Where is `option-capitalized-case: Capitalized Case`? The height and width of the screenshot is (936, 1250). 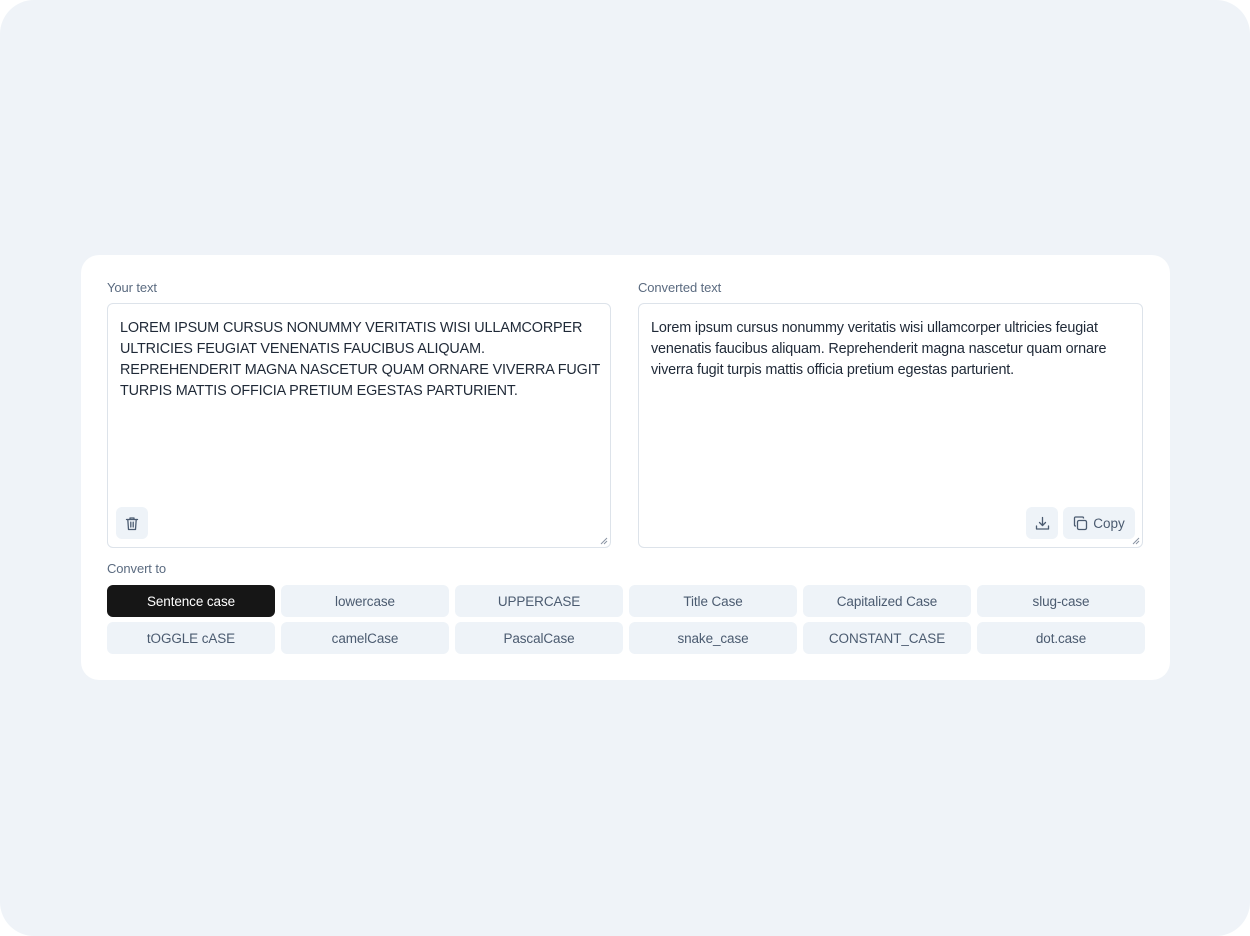
option-capitalized-case: Capitalized Case is located at coordinates (887, 601).